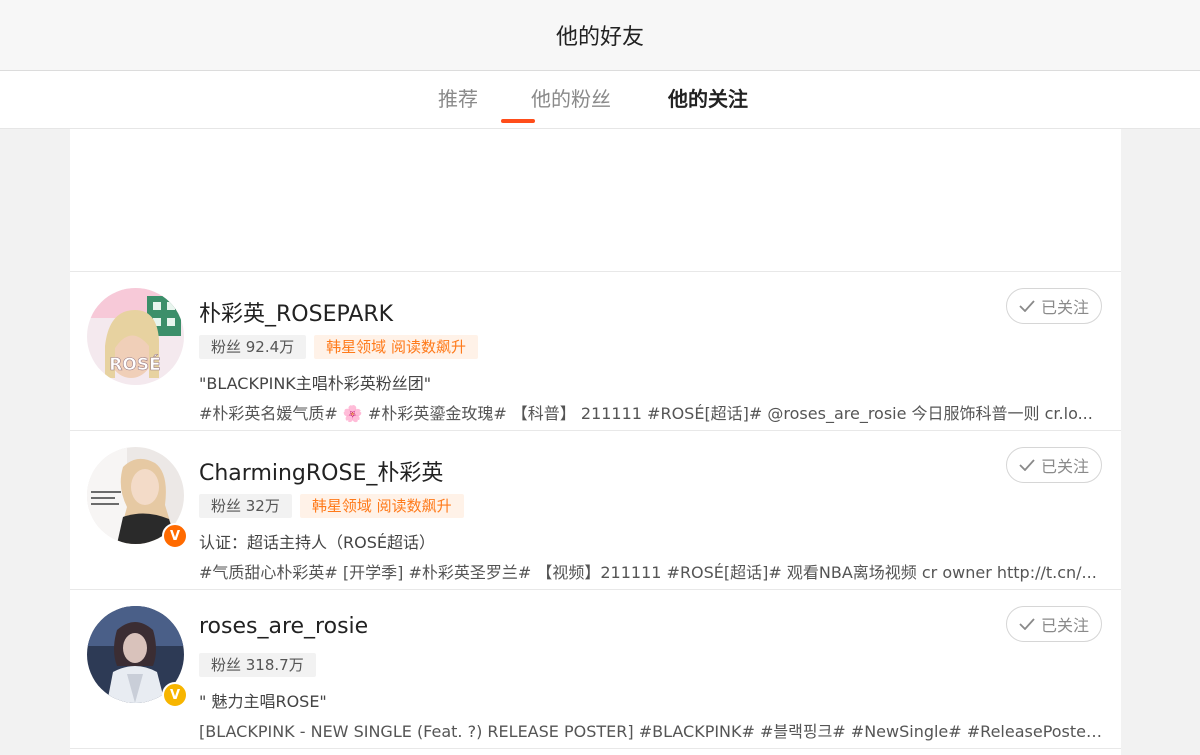 This screenshot has height=755, width=1200. What do you see at coordinates (458, 99) in the screenshot?
I see `tab-recommend: 推荐` at bounding box center [458, 99].